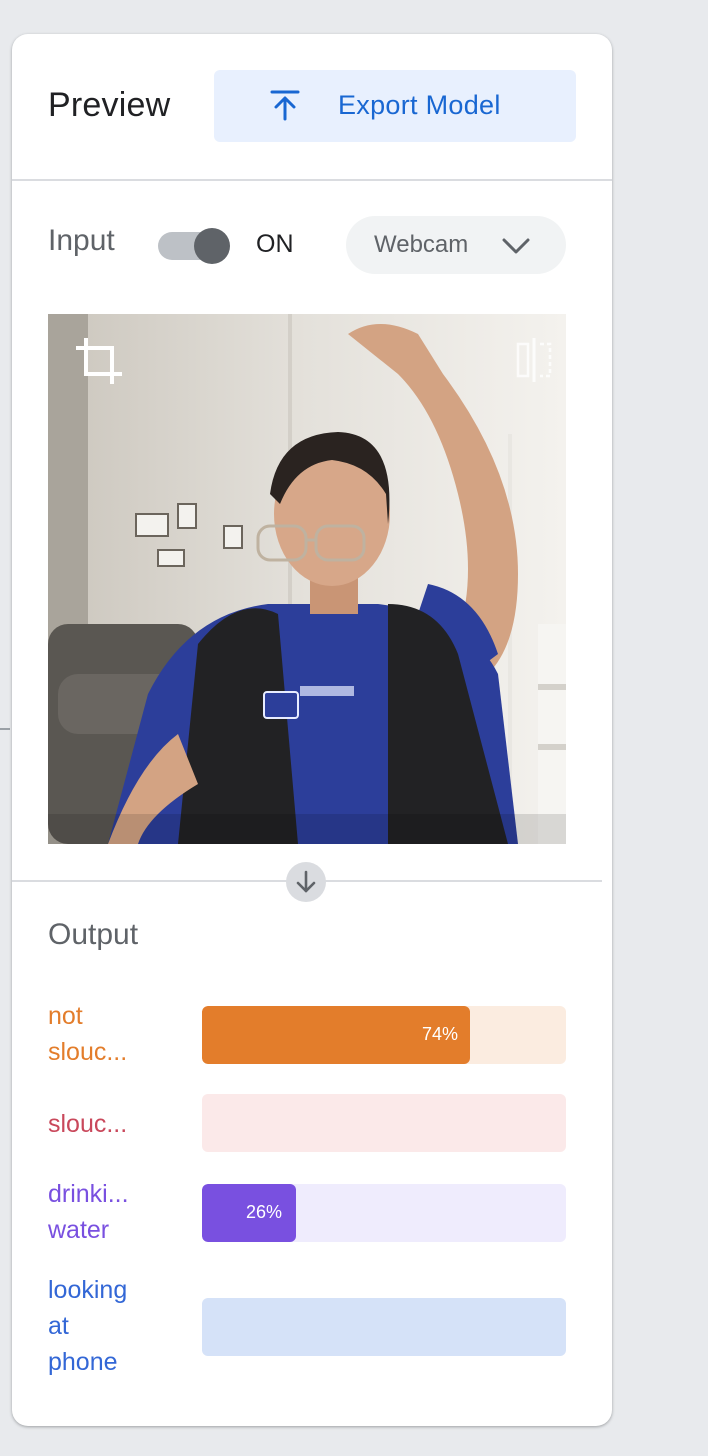  I want to click on class-label-line: phone, so click(83, 1362).